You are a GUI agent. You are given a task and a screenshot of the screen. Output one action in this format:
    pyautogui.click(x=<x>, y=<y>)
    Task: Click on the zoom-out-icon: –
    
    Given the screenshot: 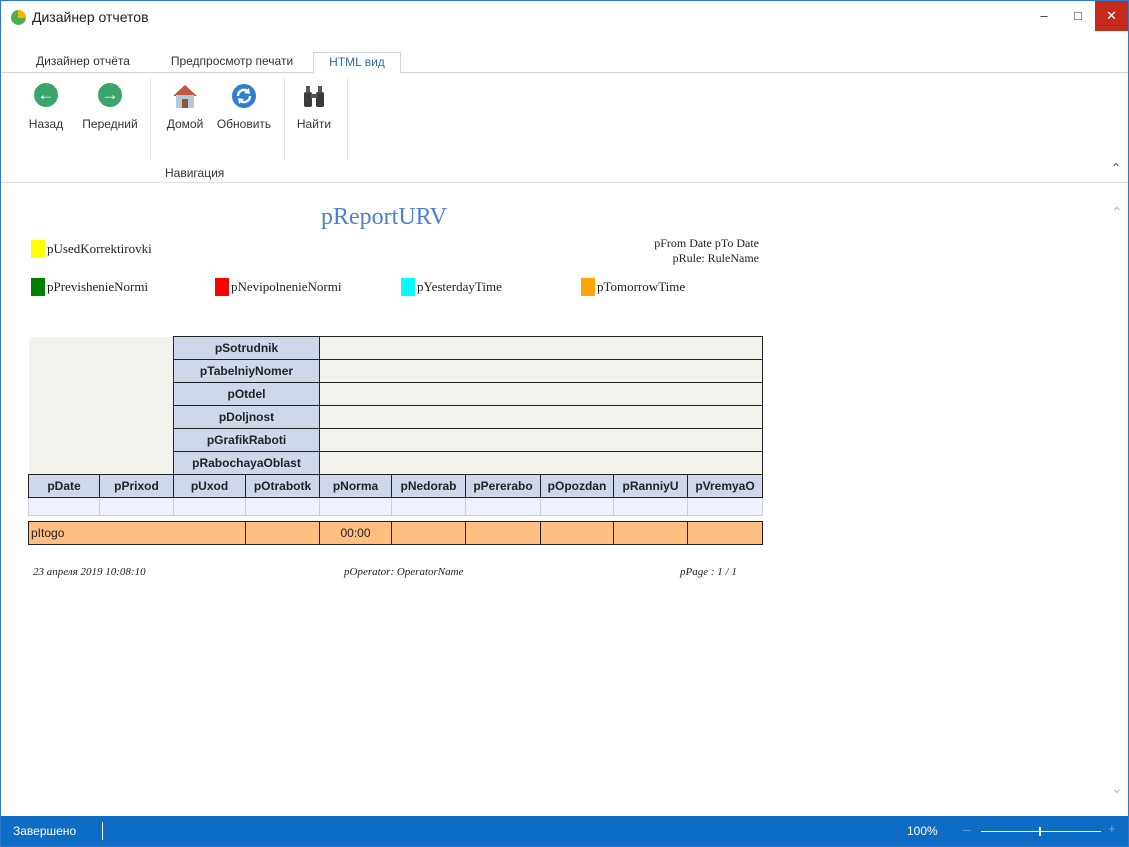 What is the action you would take?
    pyautogui.click(x=966, y=829)
    